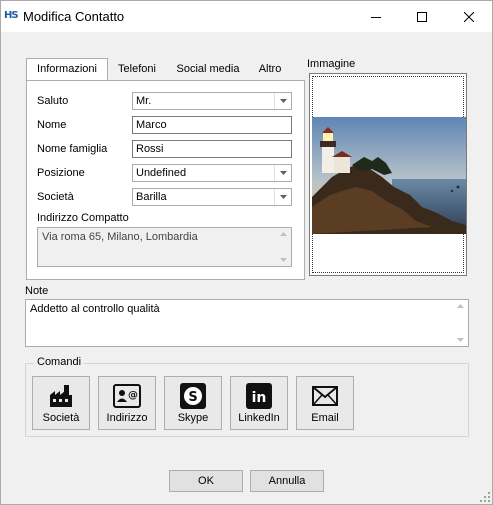  What do you see at coordinates (270, 69) in the screenshot?
I see `tab-altro: Altro` at bounding box center [270, 69].